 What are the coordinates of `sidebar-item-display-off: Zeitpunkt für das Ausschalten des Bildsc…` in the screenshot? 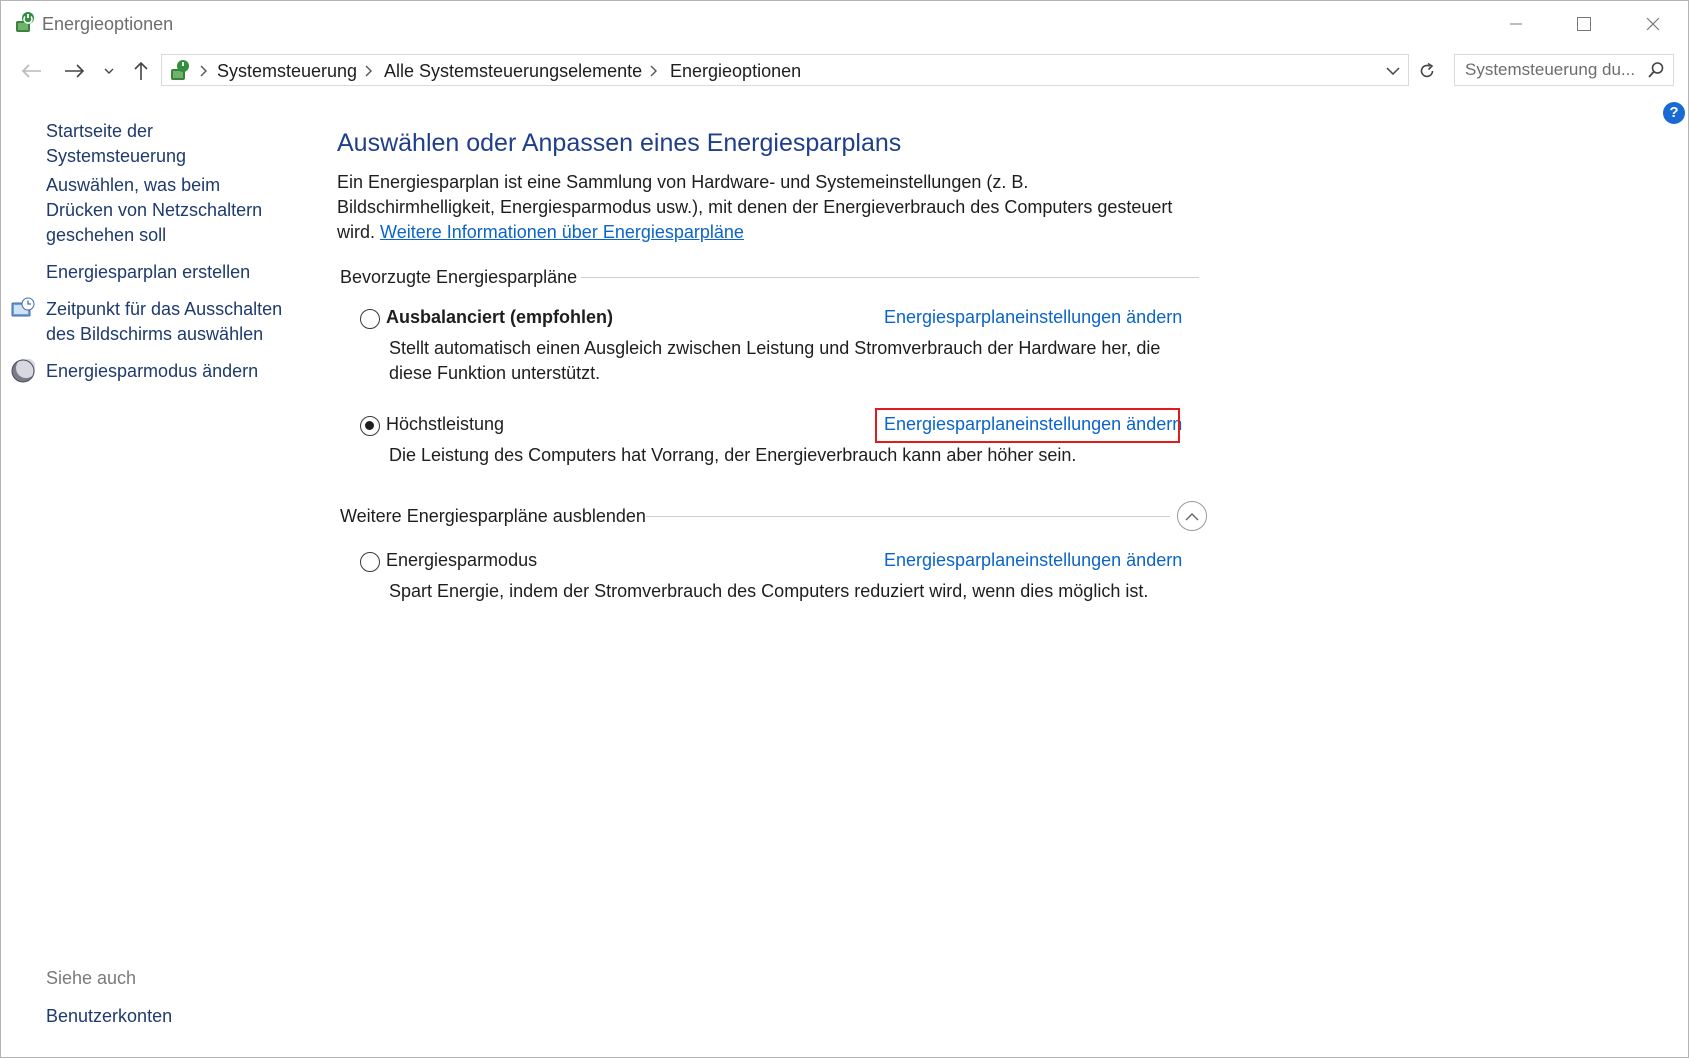 It's located at (173, 322).